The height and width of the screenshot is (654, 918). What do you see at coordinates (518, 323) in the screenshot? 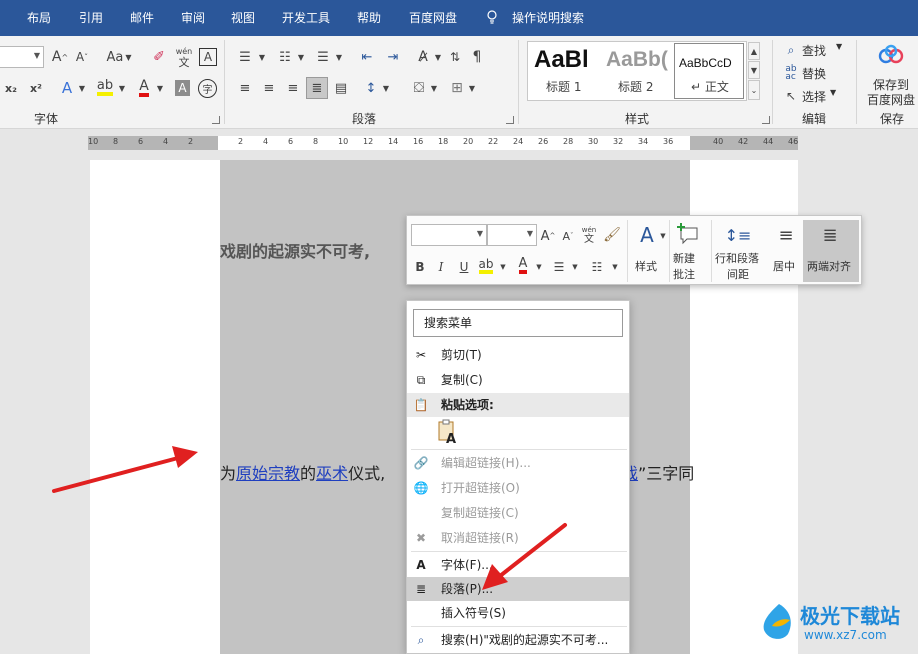
I see `menu-search-input: 搜索菜单` at bounding box center [518, 323].